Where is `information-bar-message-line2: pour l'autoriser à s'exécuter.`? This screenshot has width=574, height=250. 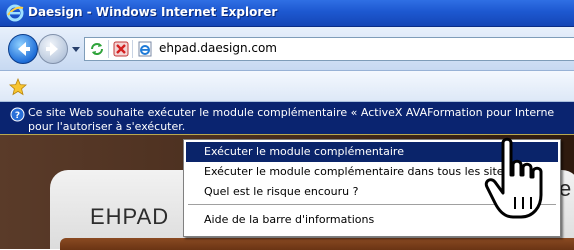 information-bar-message-line2: pour l'autoriser à s'exécuter. is located at coordinates (107, 126).